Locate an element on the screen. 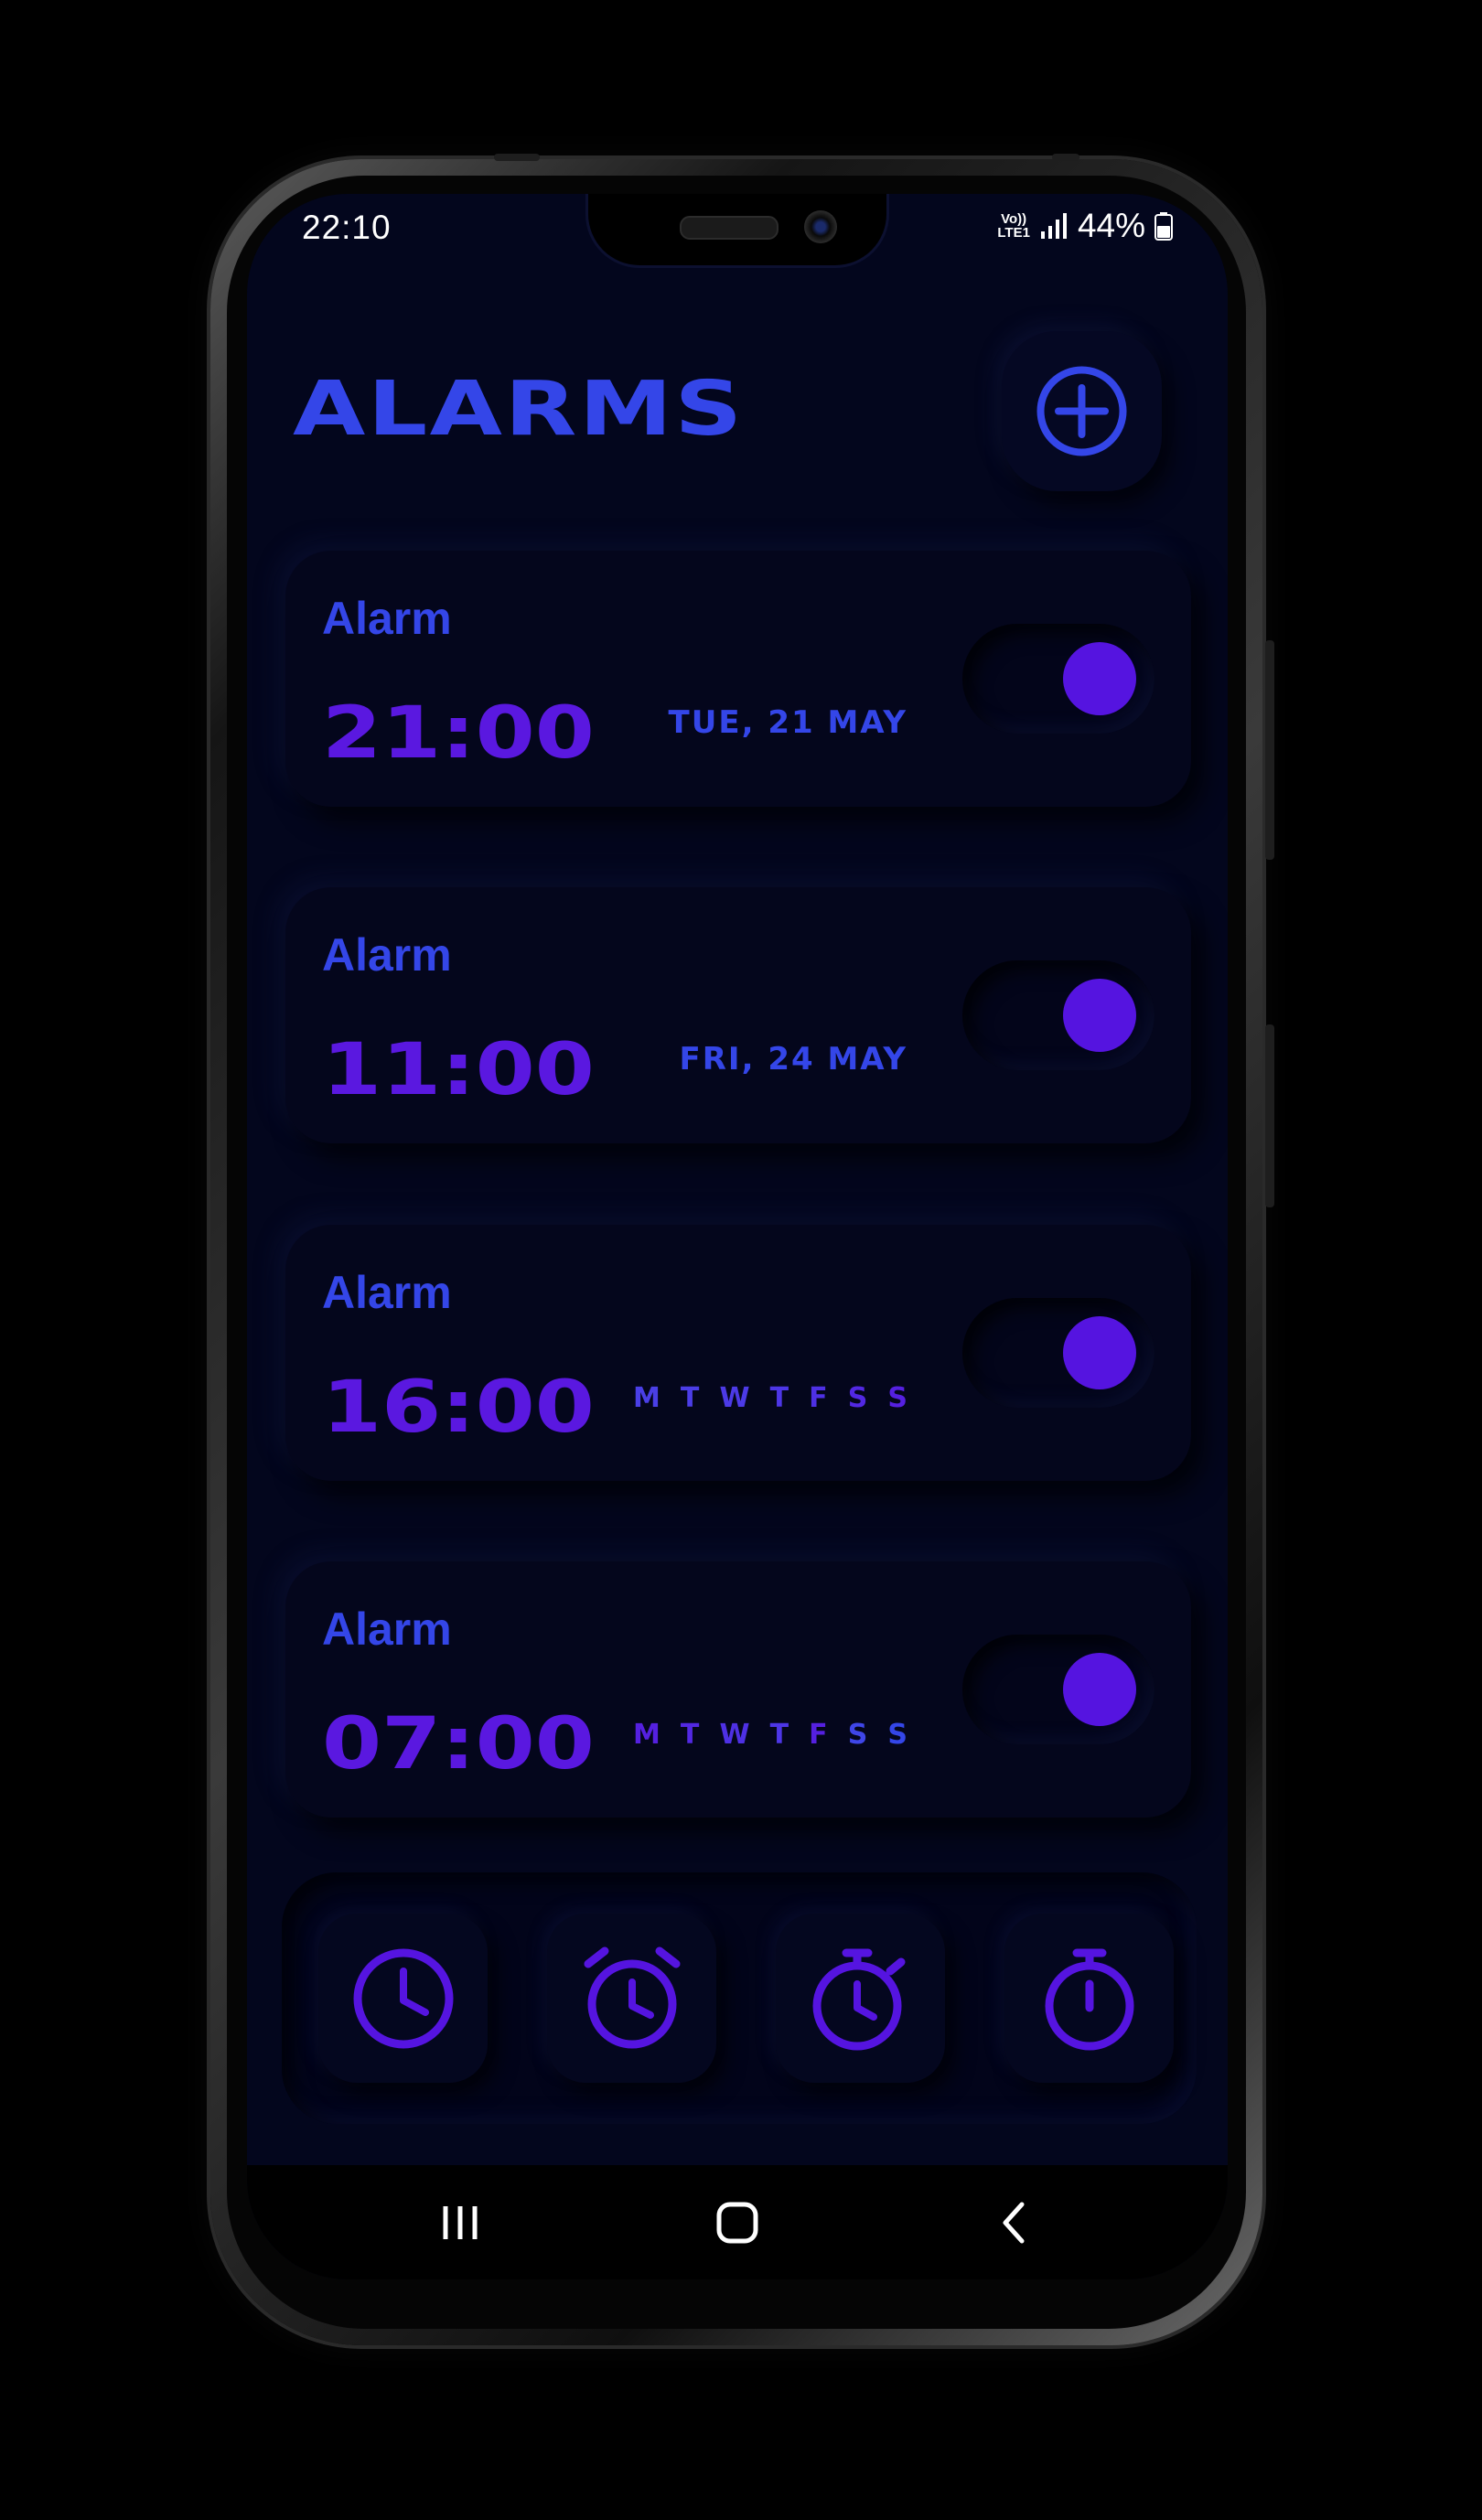 The width and height of the screenshot is (1482, 2520). recents-icon is located at coordinates (461, 2222).